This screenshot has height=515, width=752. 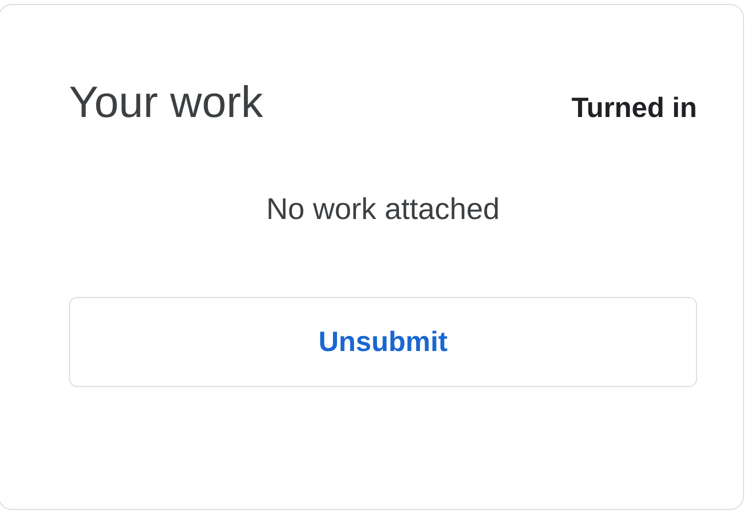 I want to click on card-title: Your work, so click(x=166, y=103).